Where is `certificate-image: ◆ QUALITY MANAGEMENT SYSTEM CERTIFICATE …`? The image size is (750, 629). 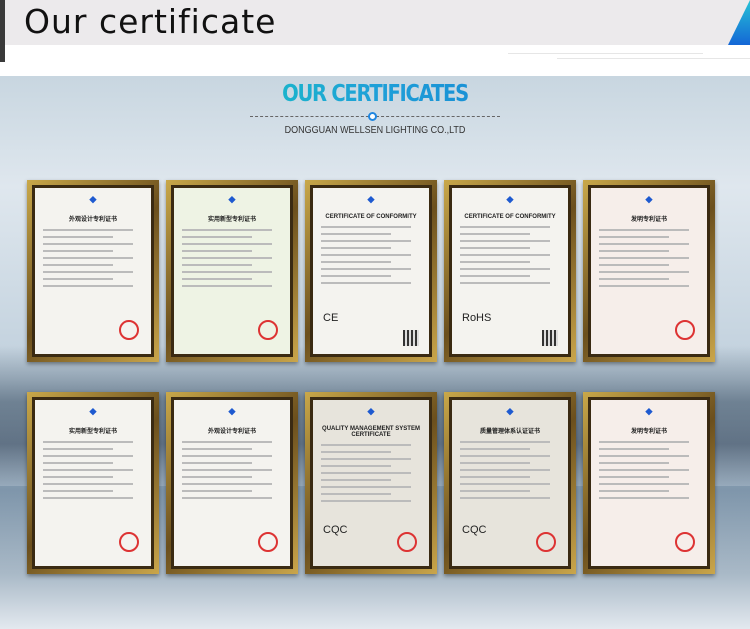 certificate-image: ◆ QUALITY MANAGEMENT SYSTEM CERTIFICATE … is located at coordinates (371, 483).